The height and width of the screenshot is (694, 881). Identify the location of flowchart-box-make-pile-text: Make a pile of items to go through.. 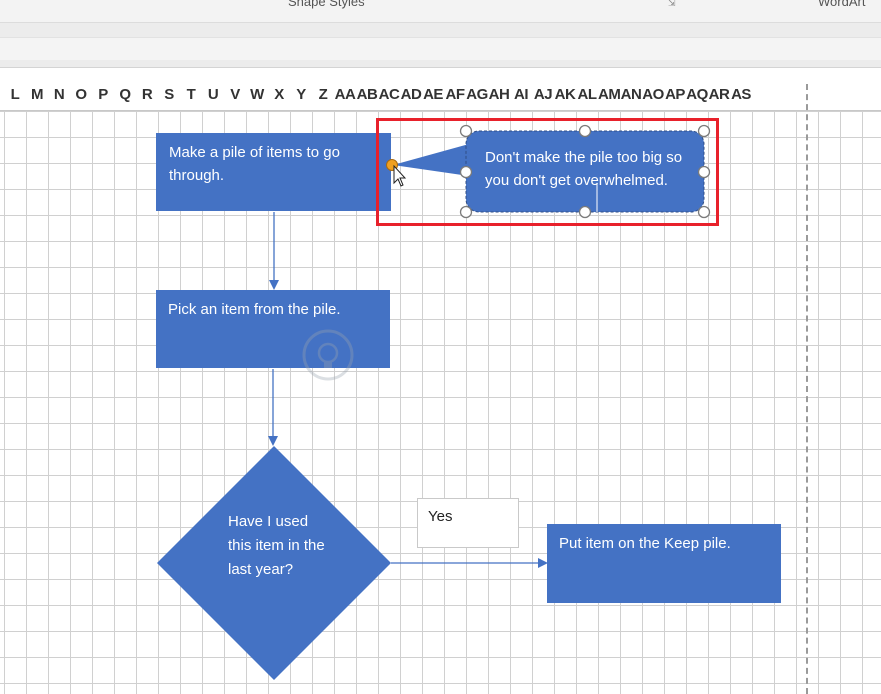
(254, 164).